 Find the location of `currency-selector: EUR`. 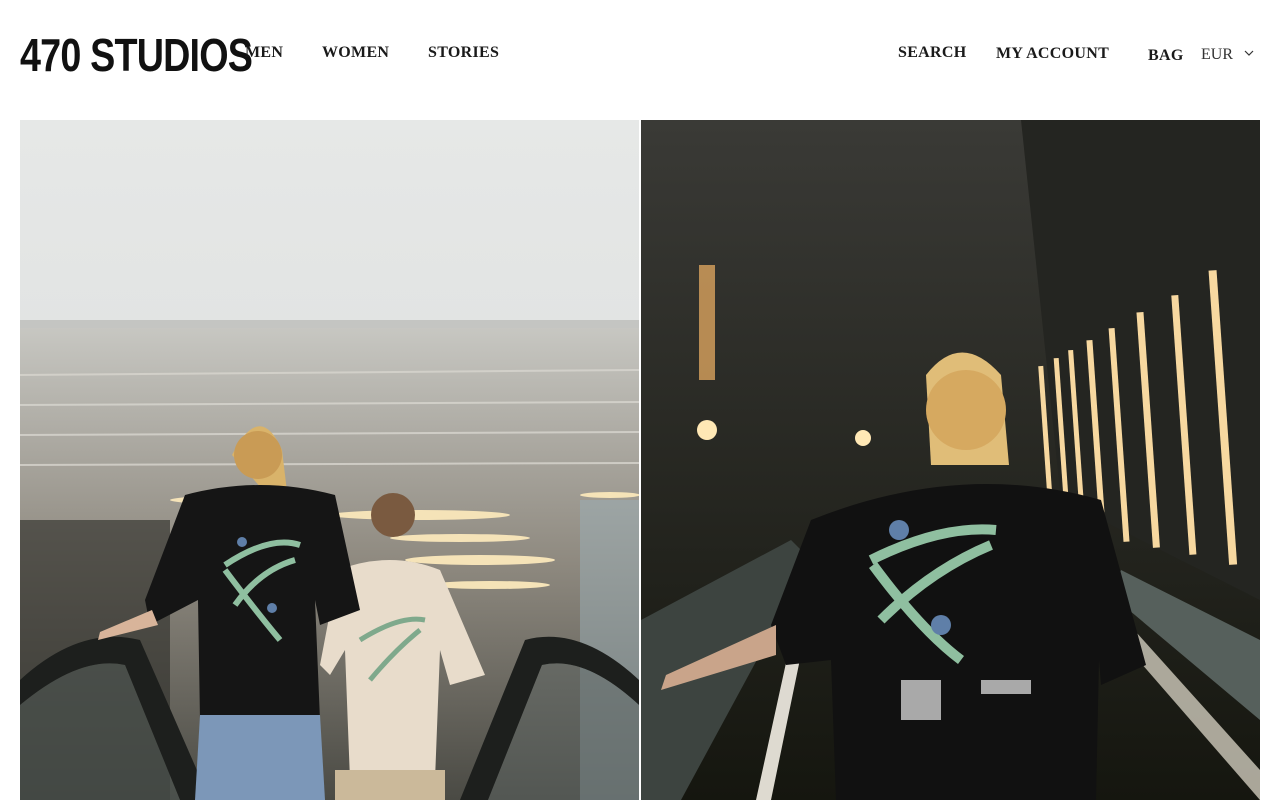

currency-selector: EUR is located at coordinates (1217, 55).